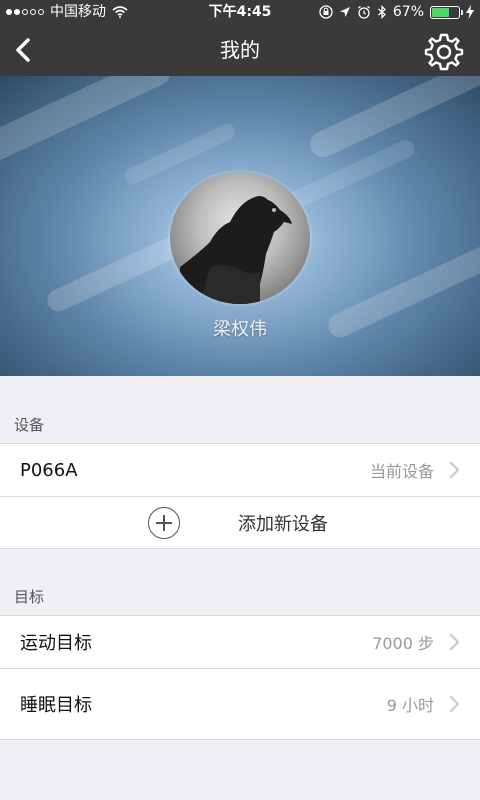 This screenshot has width=480, height=800. Describe the element at coordinates (381, 12) in the screenshot. I see `bluetooth-icon` at that location.